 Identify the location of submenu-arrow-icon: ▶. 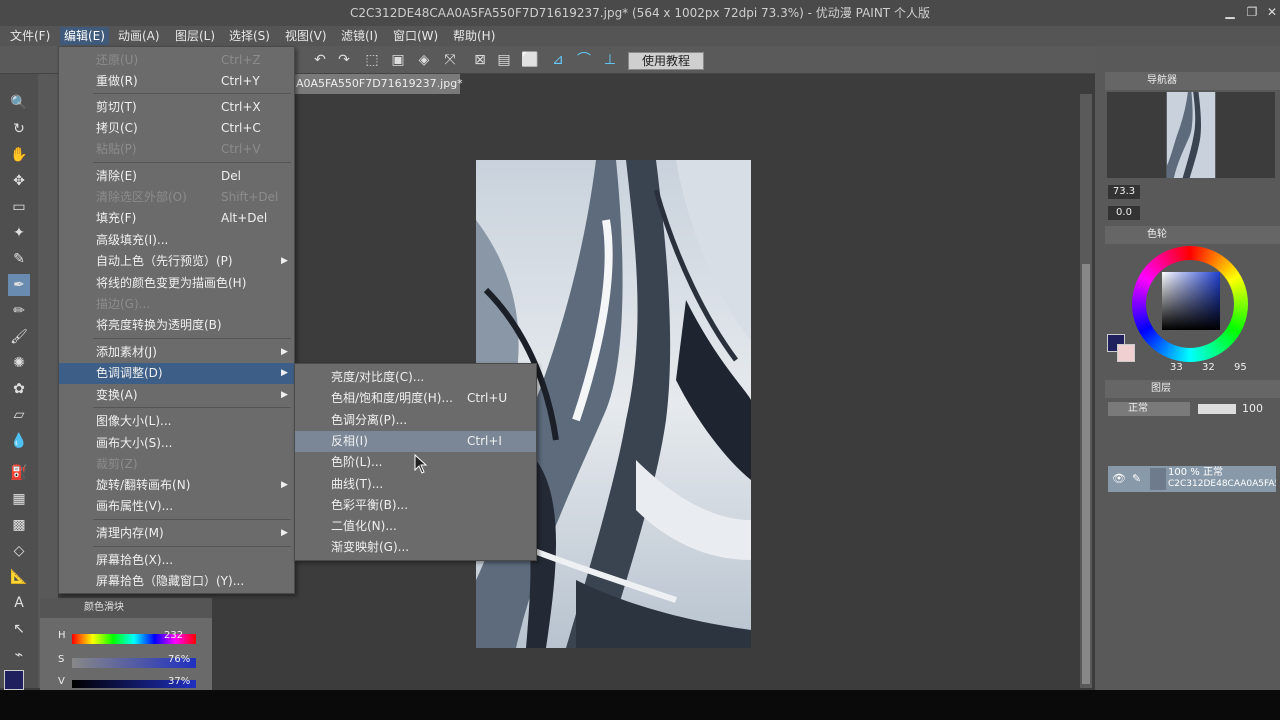
(284, 352).